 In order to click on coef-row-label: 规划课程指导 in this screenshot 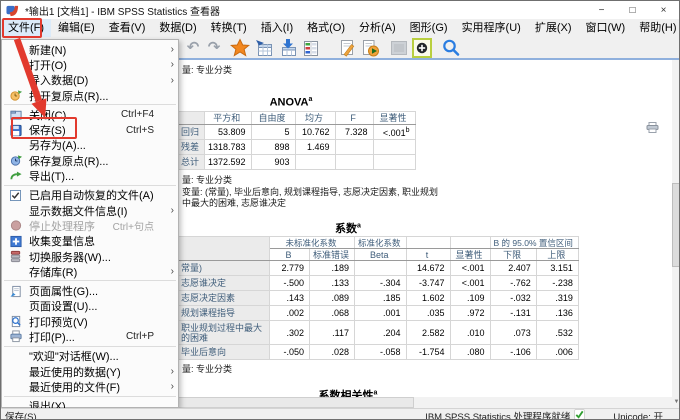, I will do `click(223, 313)`.